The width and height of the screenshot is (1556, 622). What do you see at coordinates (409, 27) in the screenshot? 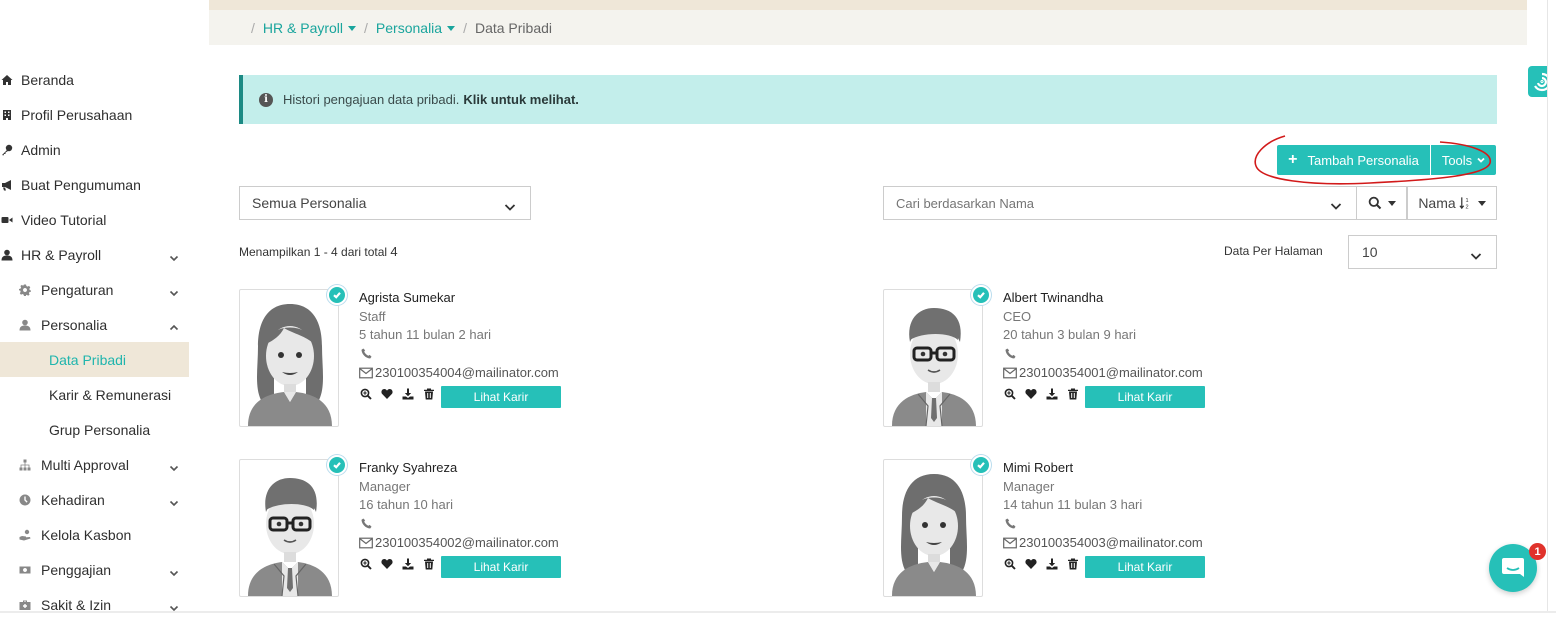
I see `breadcrumb-label: Personalia` at bounding box center [409, 27].